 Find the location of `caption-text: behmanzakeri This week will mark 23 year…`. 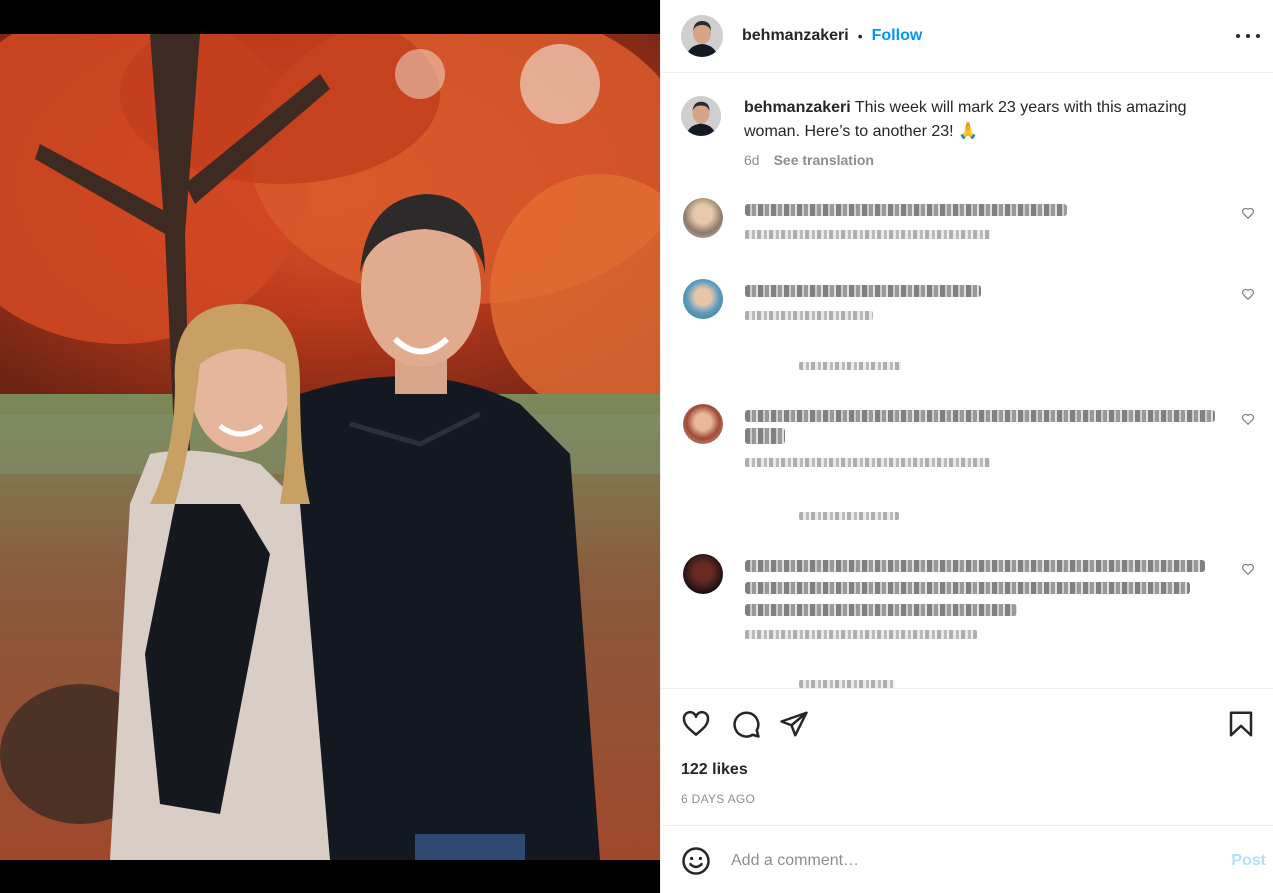

caption-text: behmanzakeri This week will mark 23 year… is located at coordinates (989, 120).